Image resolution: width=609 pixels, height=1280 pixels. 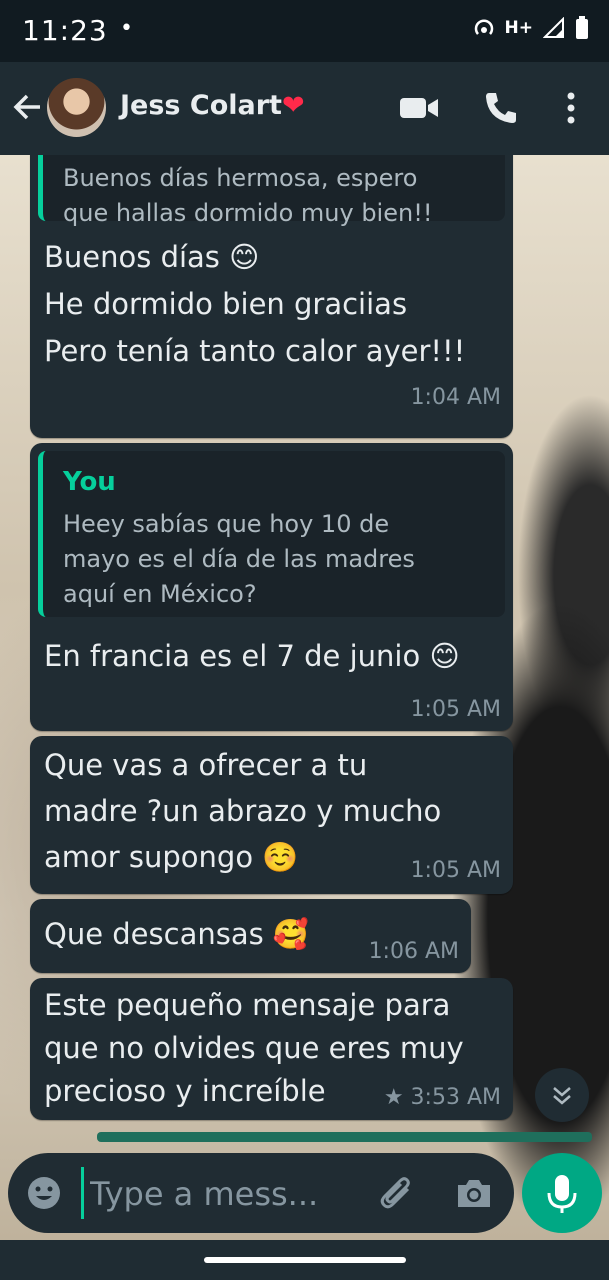 What do you see at coordinates (152, 257) in the screenshot?
I see `message-line: Buenos días 😊` at bounding box center [152, 257].